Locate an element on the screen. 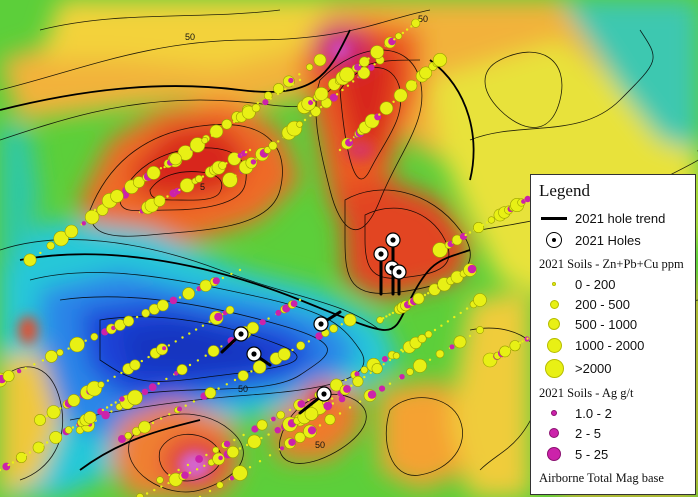 The width and height of the screenshot is (698, 497). legend-zn-class: 1000 - 2000 is located at coordinates (614, 345).